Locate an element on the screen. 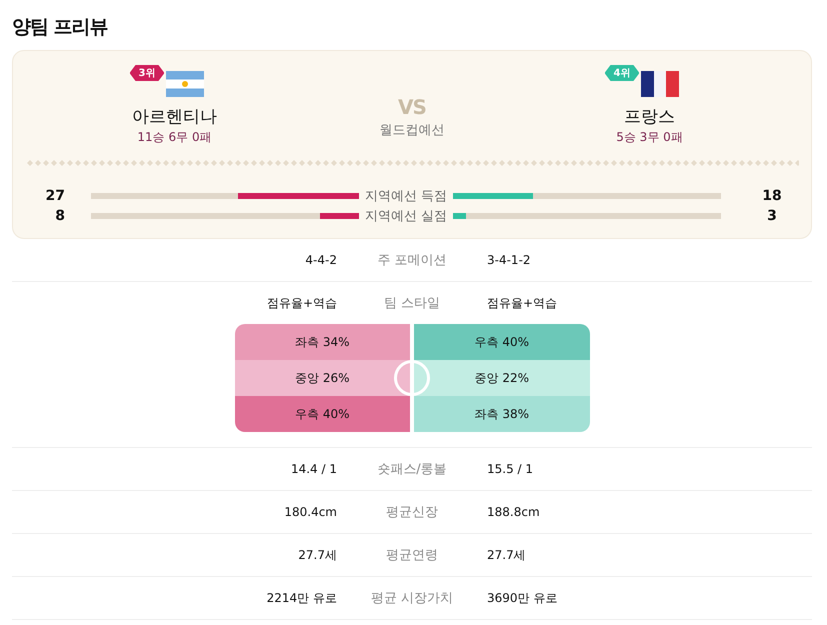 The width and height of the screenshot is (827, 625). row-label: 숏패스/롱볼 is located at coordinates (412, 469).